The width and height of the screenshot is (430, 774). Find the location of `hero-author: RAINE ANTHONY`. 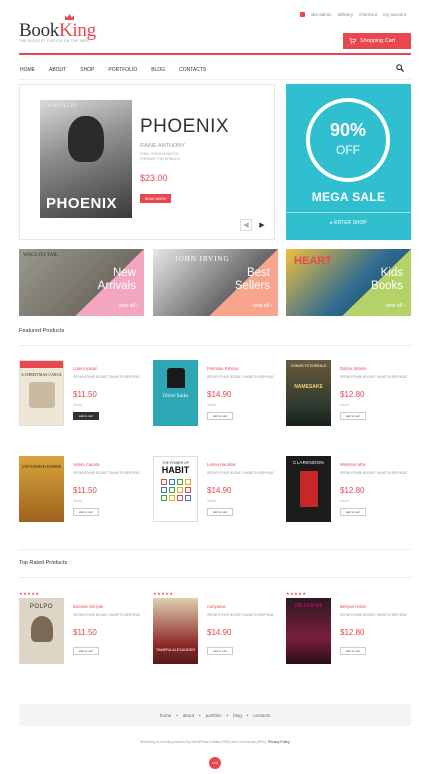

hero-author: RAINE ANTHONY is located at coordinates (162, 146).